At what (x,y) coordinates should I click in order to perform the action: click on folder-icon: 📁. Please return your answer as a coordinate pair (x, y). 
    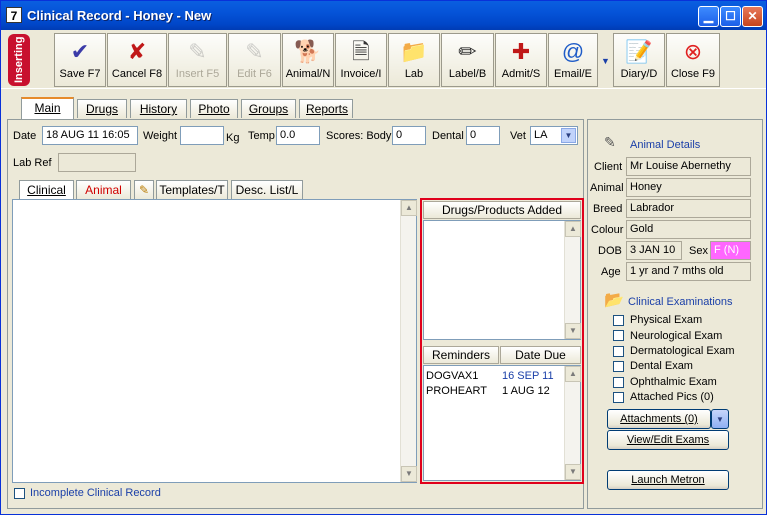
    Looking at the image, I should click on (414, 51).